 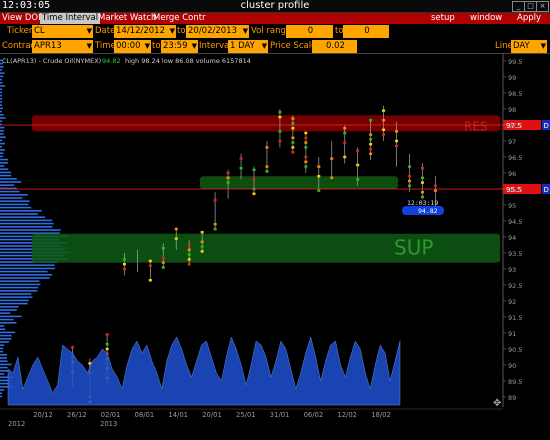 I want to click on interval-field: 1 DAY ▼, so click(x=248, y=46).